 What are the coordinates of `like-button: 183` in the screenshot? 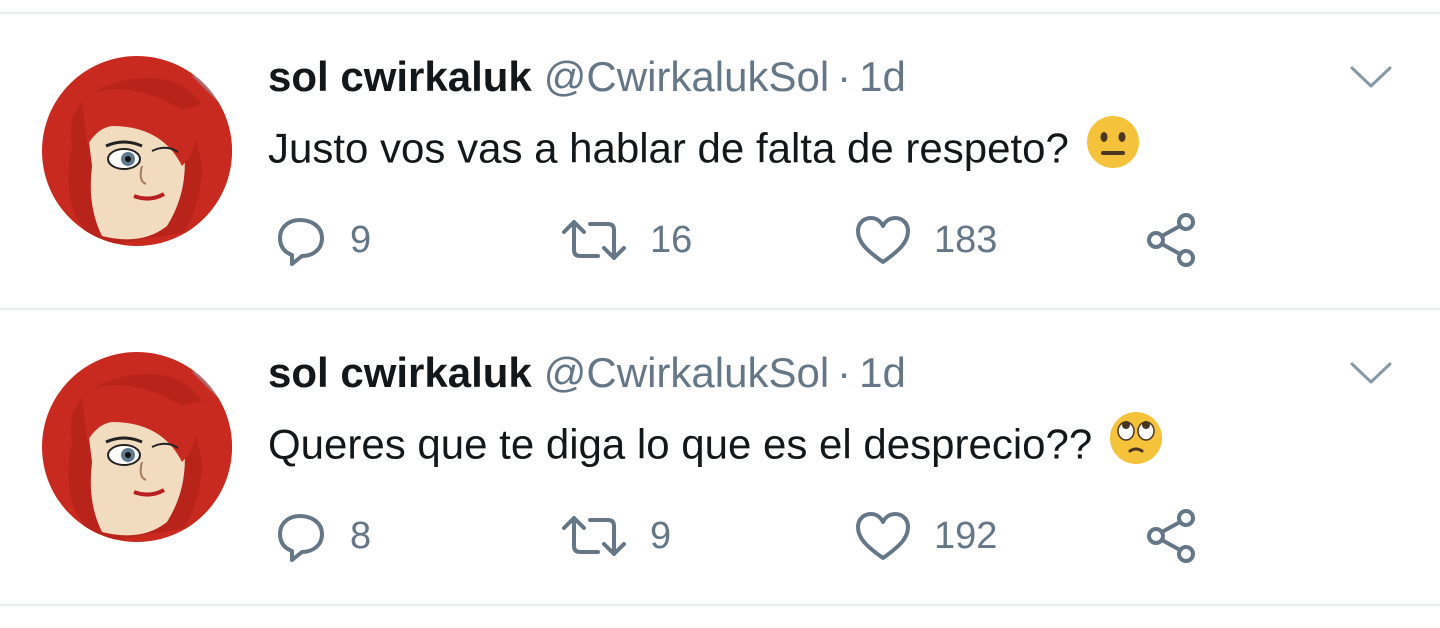 It's located at (925, 240).